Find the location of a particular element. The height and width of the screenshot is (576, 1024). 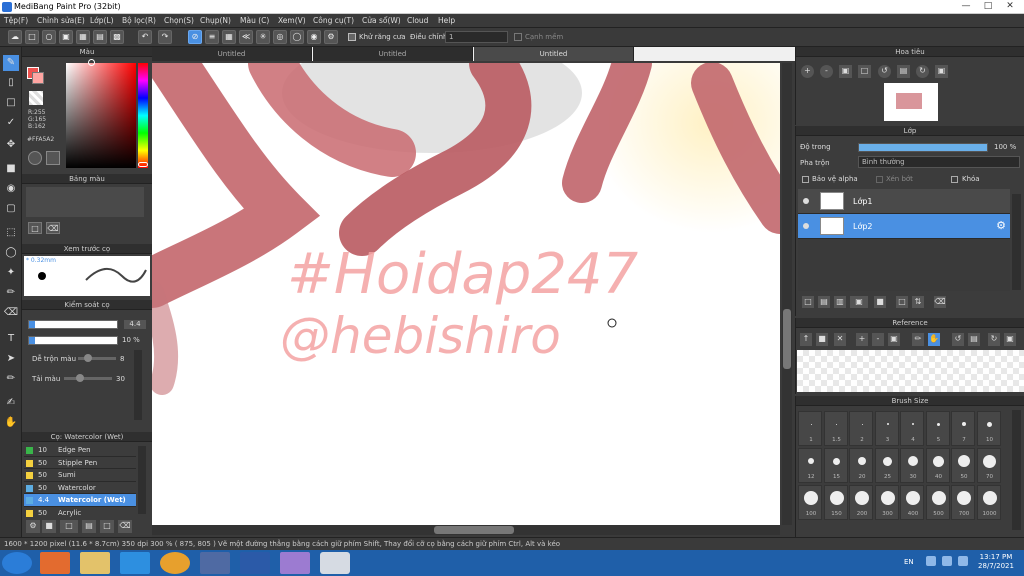

brush-size-cell: 25 is located at coordinates (886, 465).